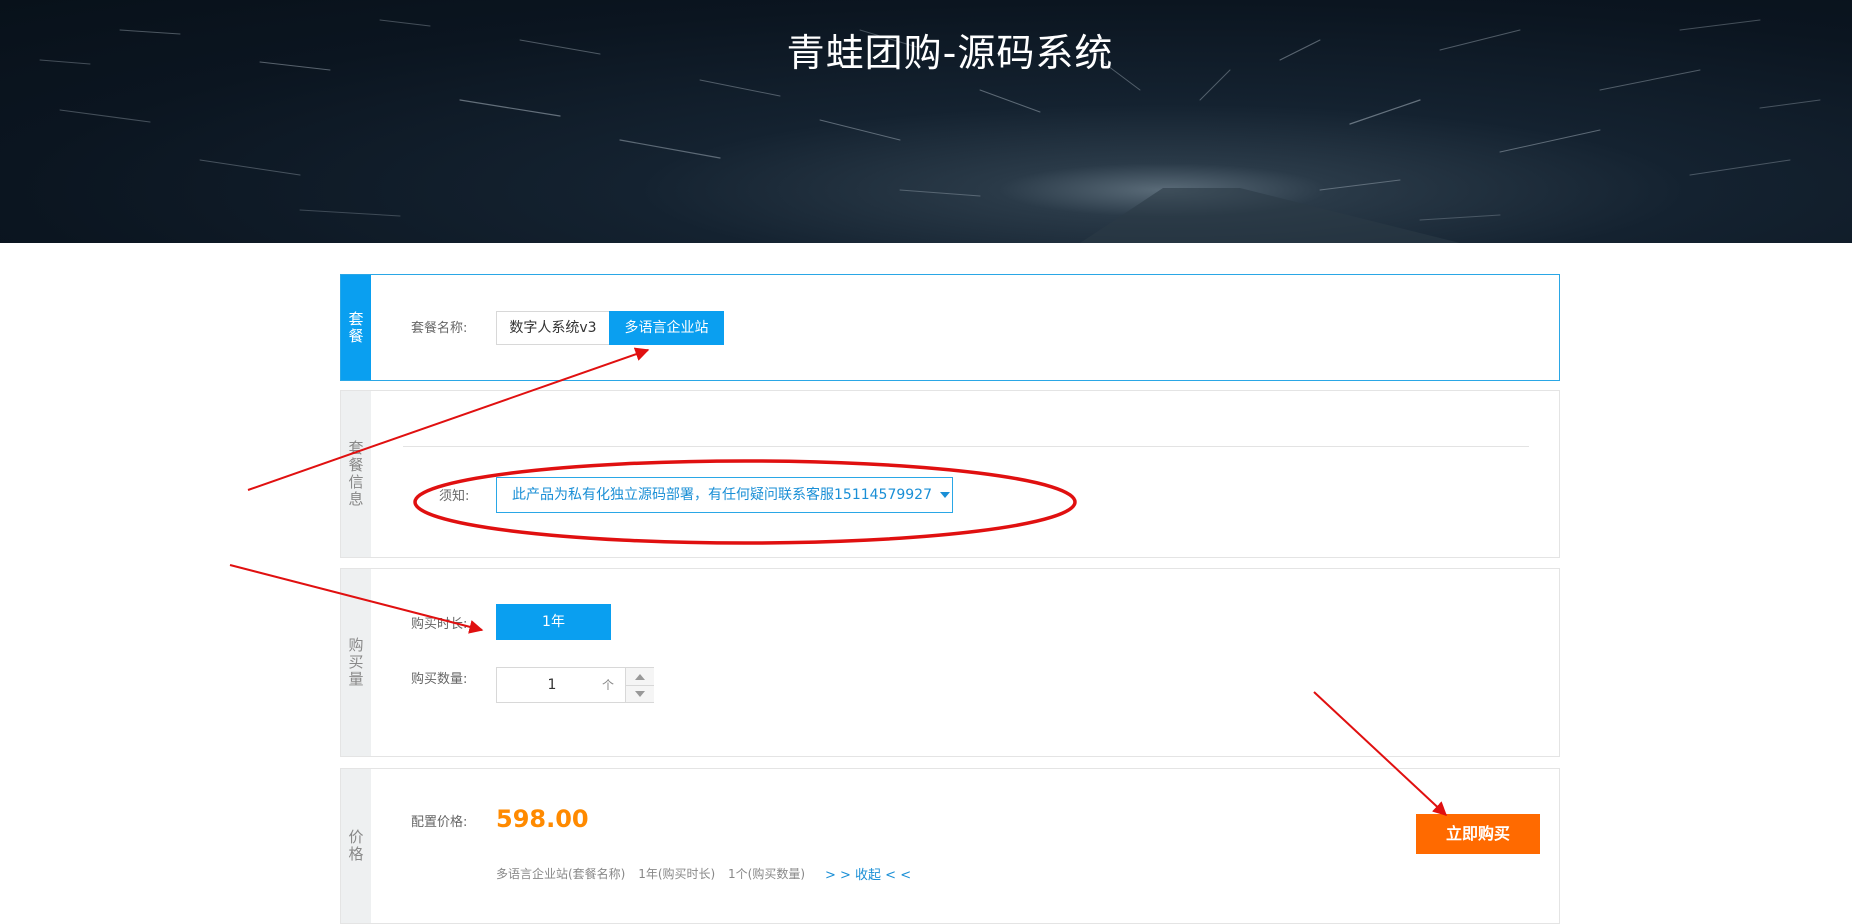 This screenshot has height=924, width=1852. I want to click on decrement-button, so click(640, 693).